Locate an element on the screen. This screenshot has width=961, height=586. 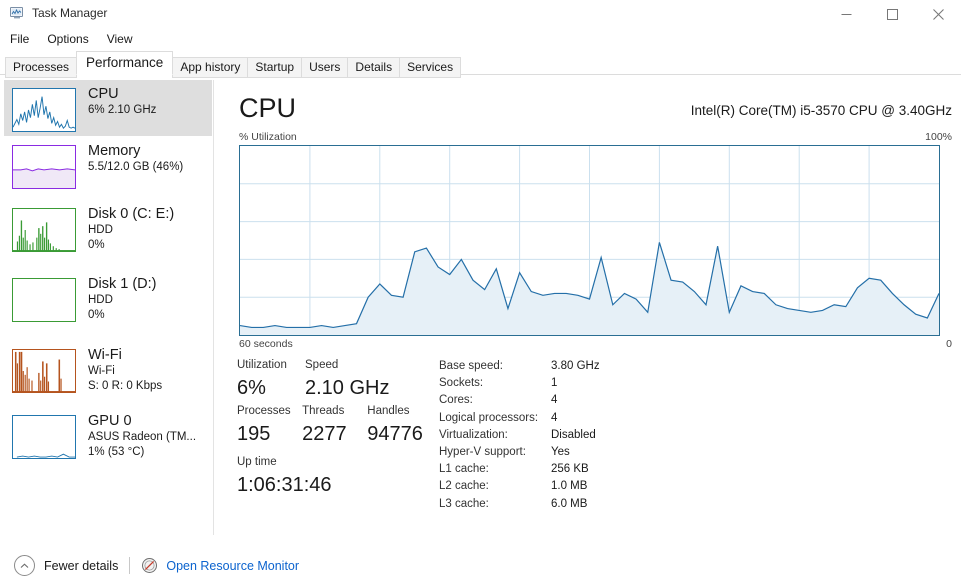
menu-bar: File Options View is located at coordinates (480, 38).